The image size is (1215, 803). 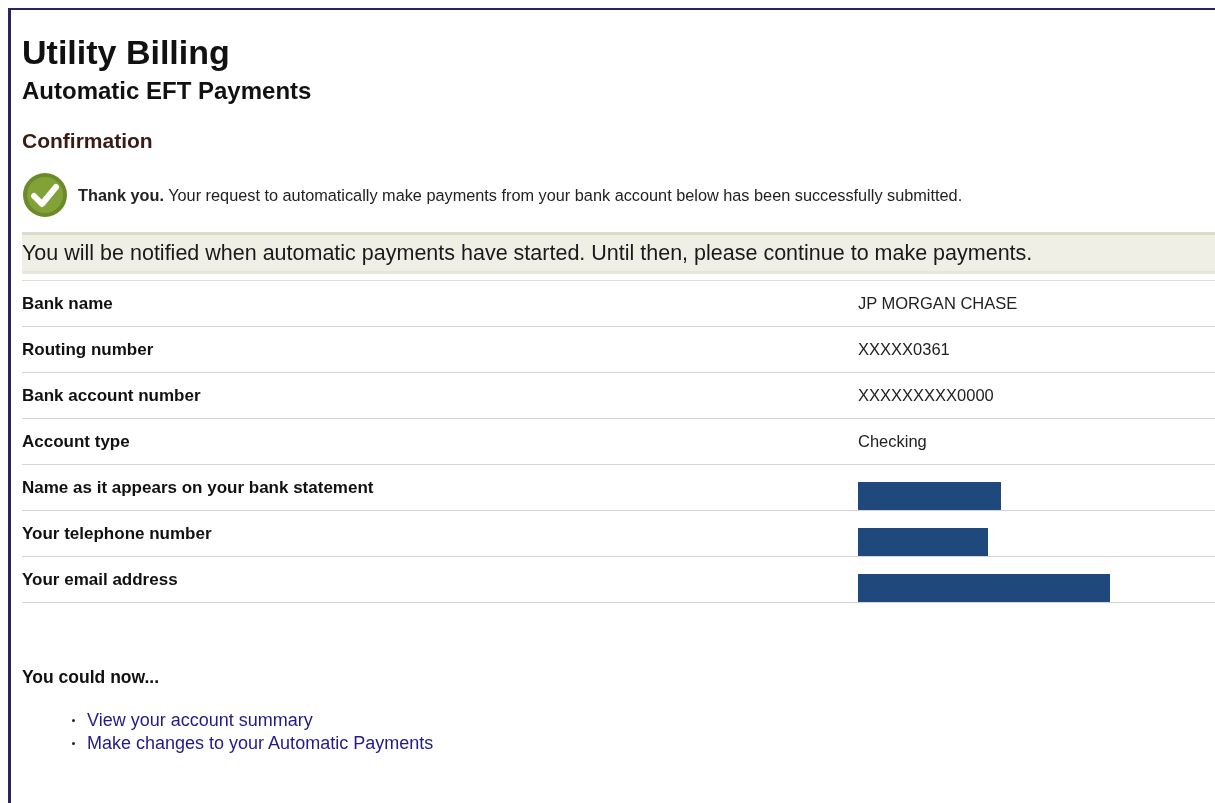 I want to click on notice-banner: You will be notified when automatic payments have started. Until then, please continue to make payments., so click(x=618, y=253).